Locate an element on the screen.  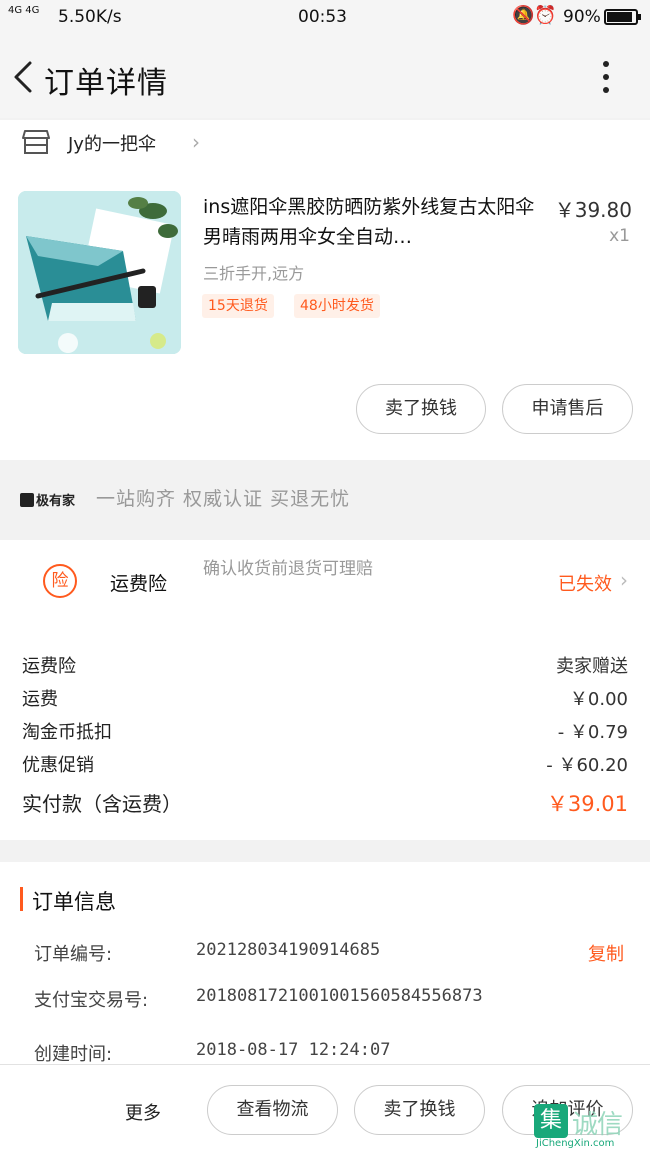
logo-text: 极有家 is located at coordinates (56, 501).